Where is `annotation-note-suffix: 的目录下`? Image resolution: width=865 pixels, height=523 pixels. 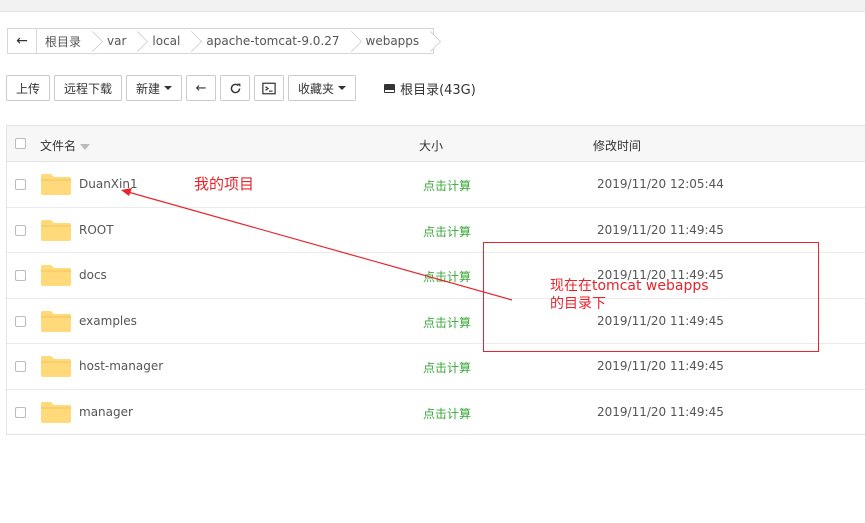 annotation-note-suffix: 的目录下 is located at coordinates (578, 304).